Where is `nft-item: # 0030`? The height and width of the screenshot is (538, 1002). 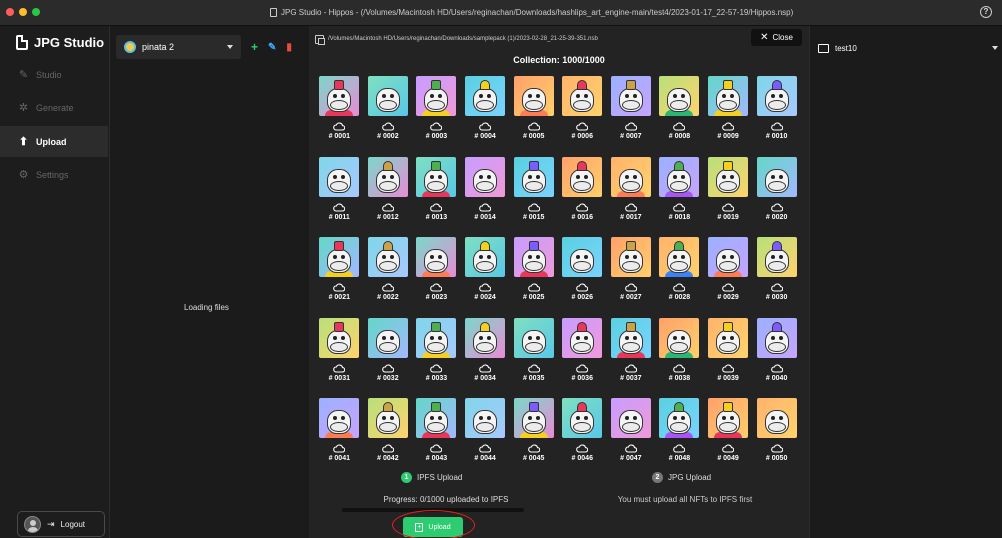
nft-item: # 0030 is located at coordinates (776, 277).